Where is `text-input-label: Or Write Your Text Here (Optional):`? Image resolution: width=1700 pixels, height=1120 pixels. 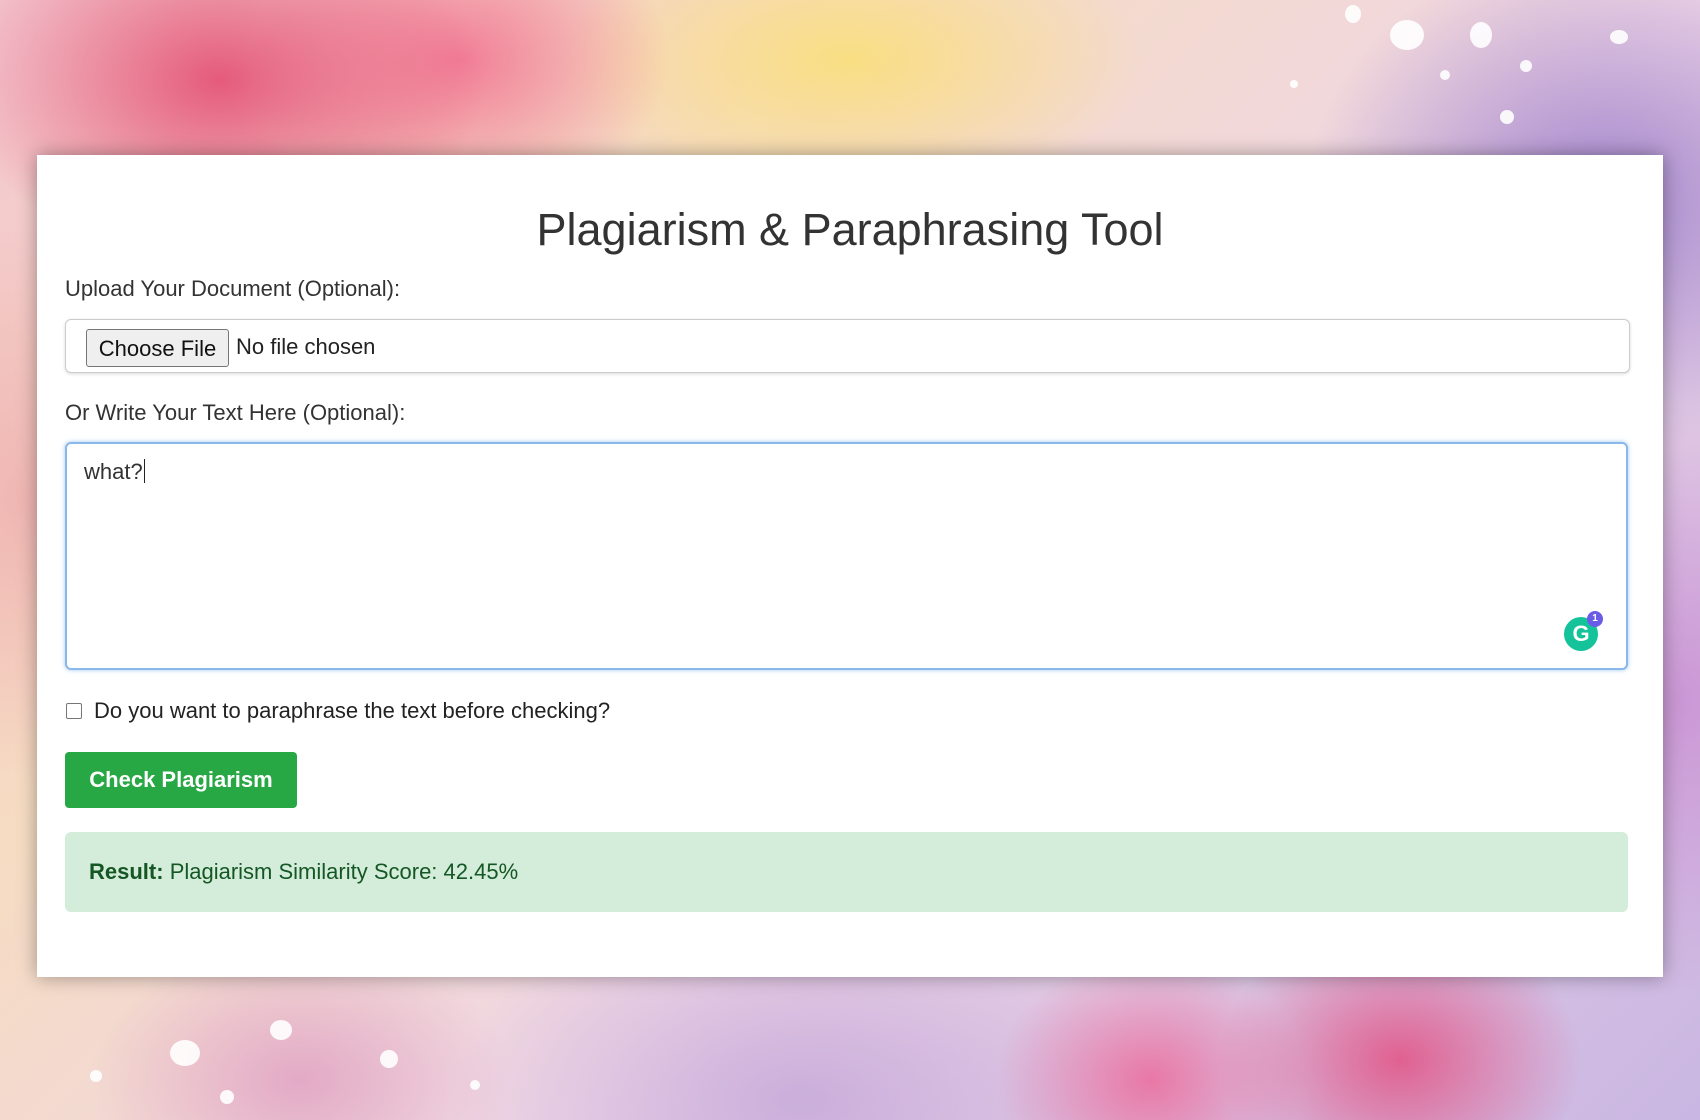 text-input-label: Or Write Your Text Here (Optional): is located at coordinates (235, 412).